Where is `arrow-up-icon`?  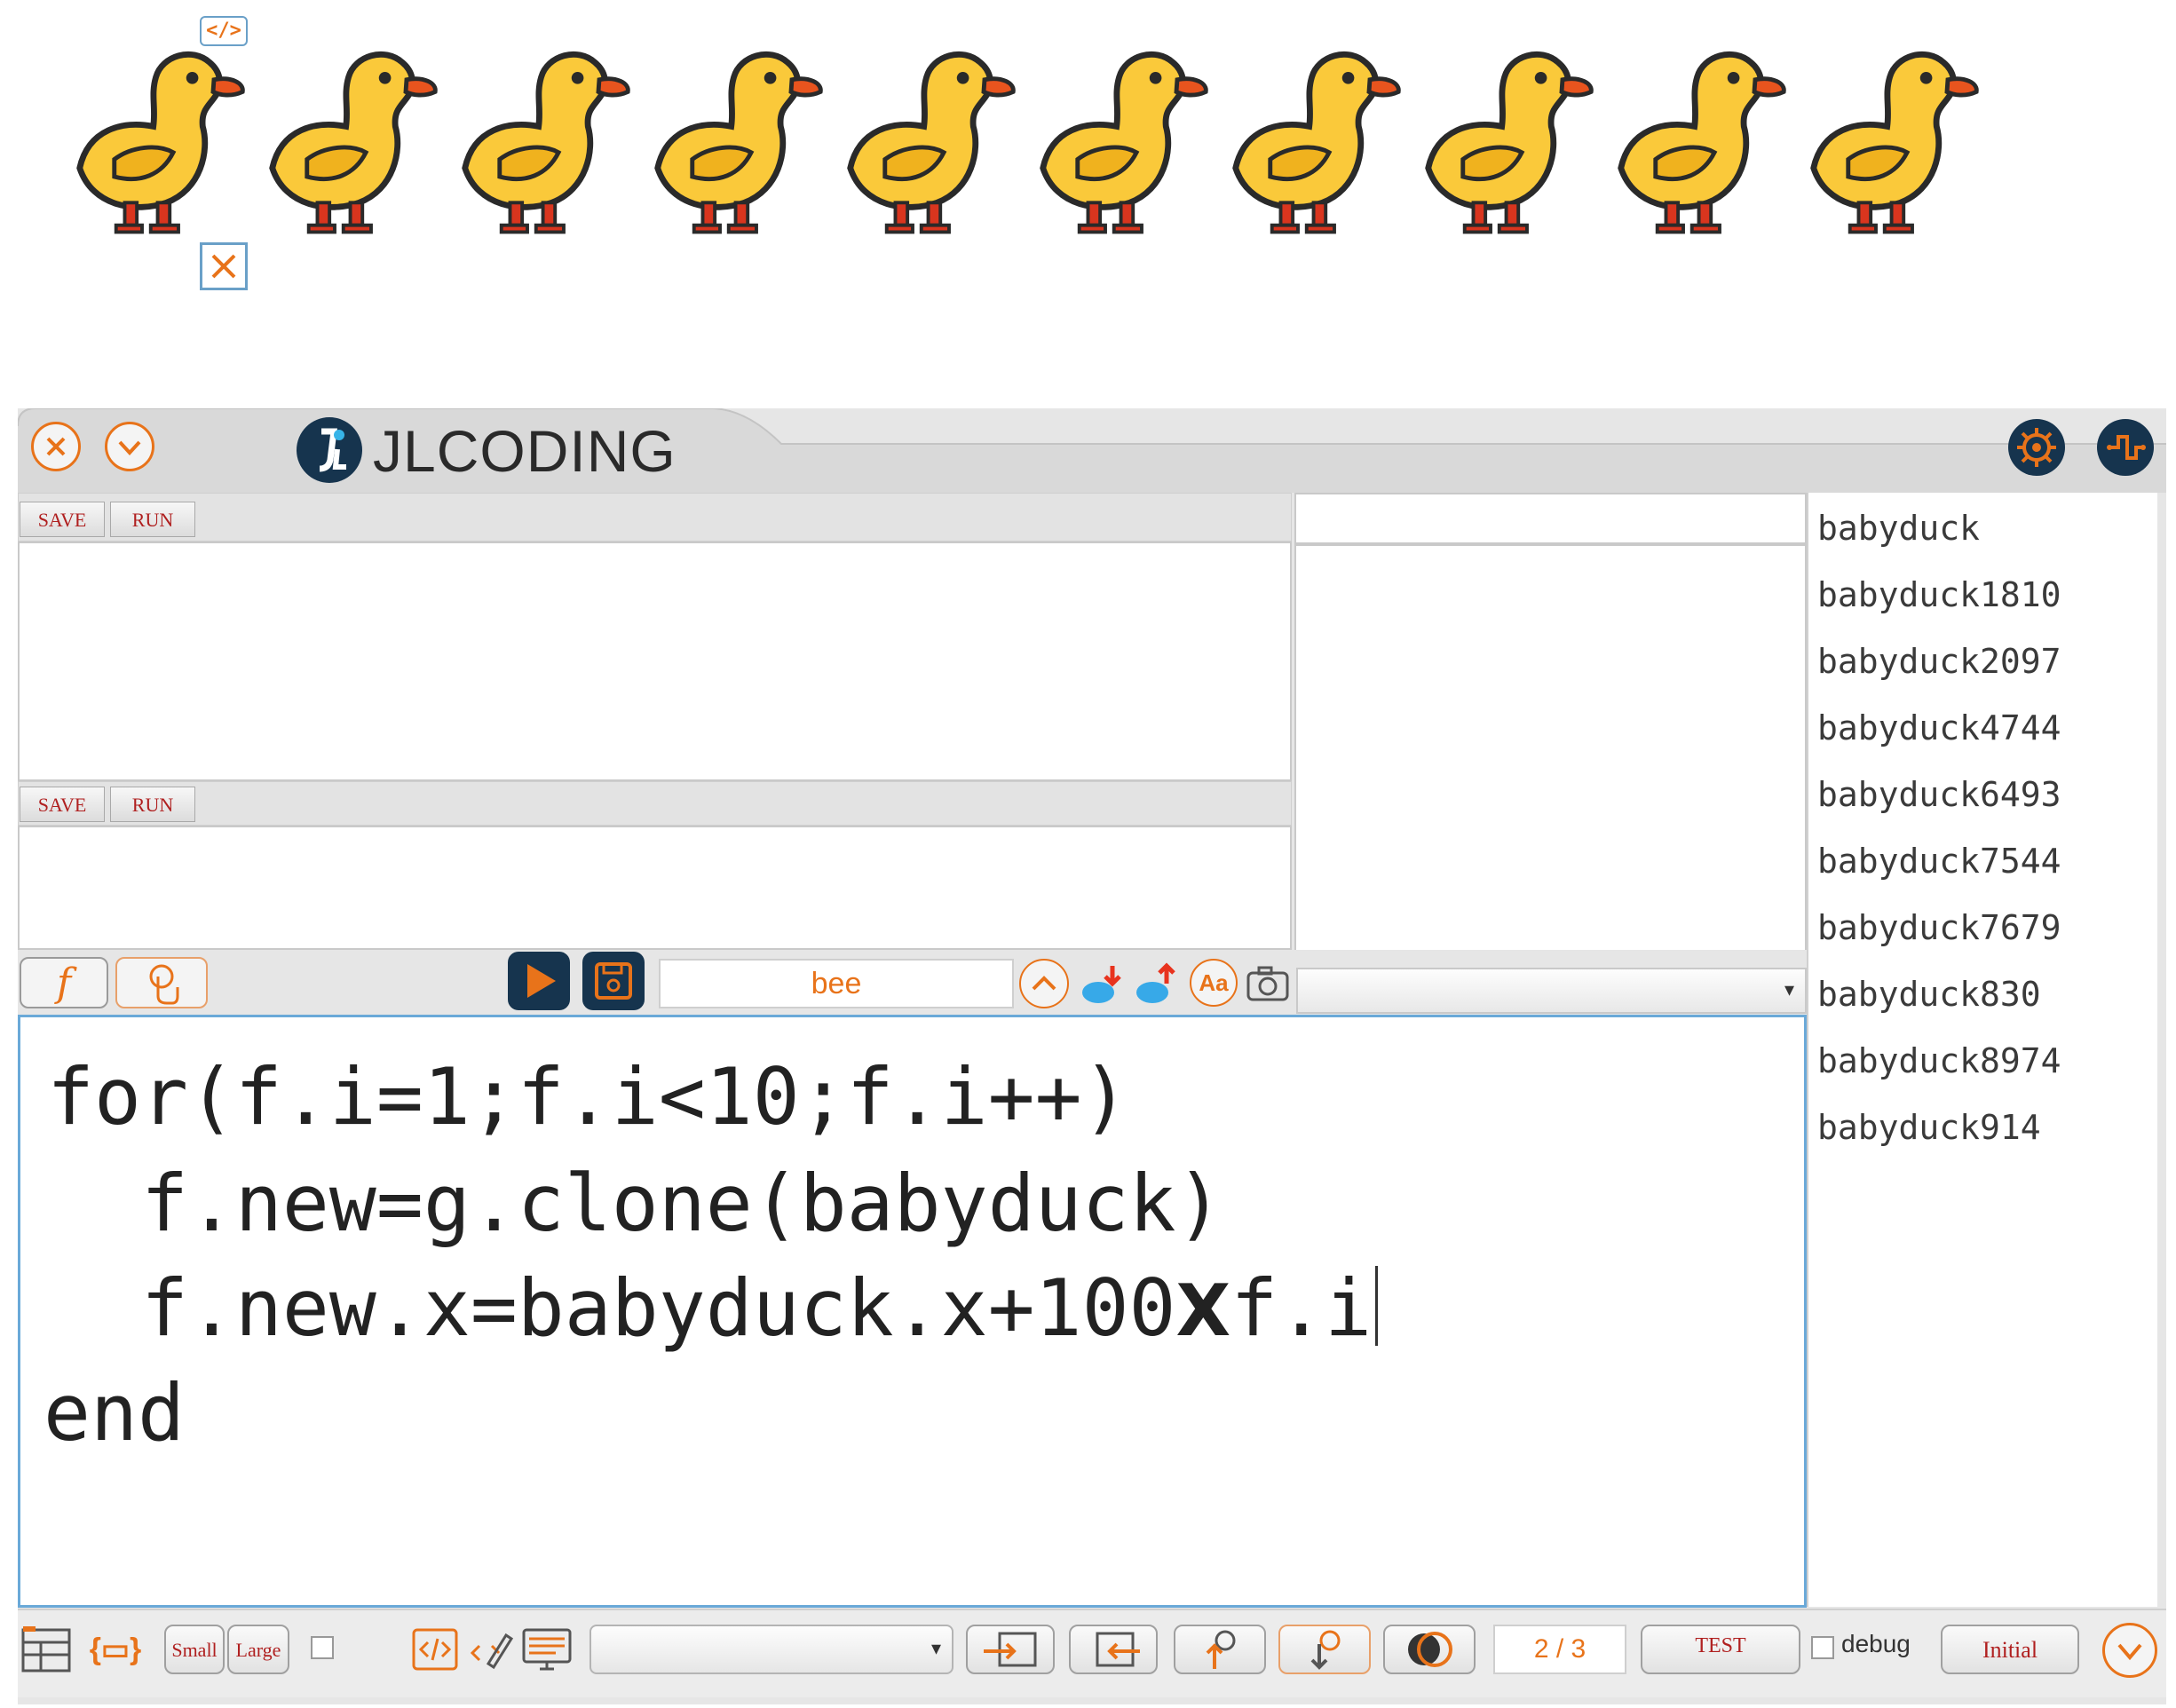
arrow-up-icon is located at coordinates (1221, 1649).